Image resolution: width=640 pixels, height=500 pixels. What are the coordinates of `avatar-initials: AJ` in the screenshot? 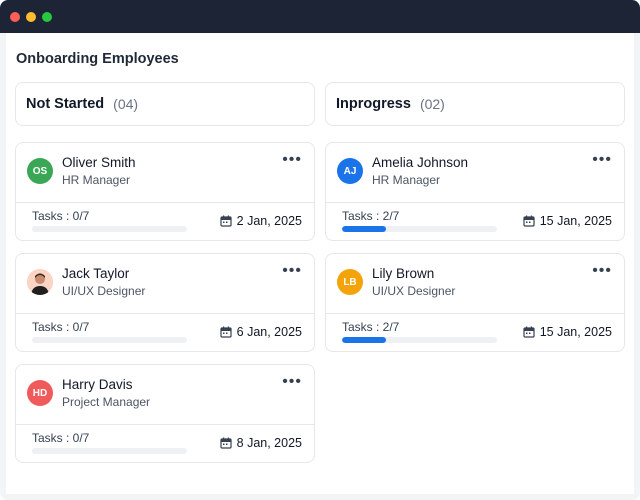 It's located at (350, 171).